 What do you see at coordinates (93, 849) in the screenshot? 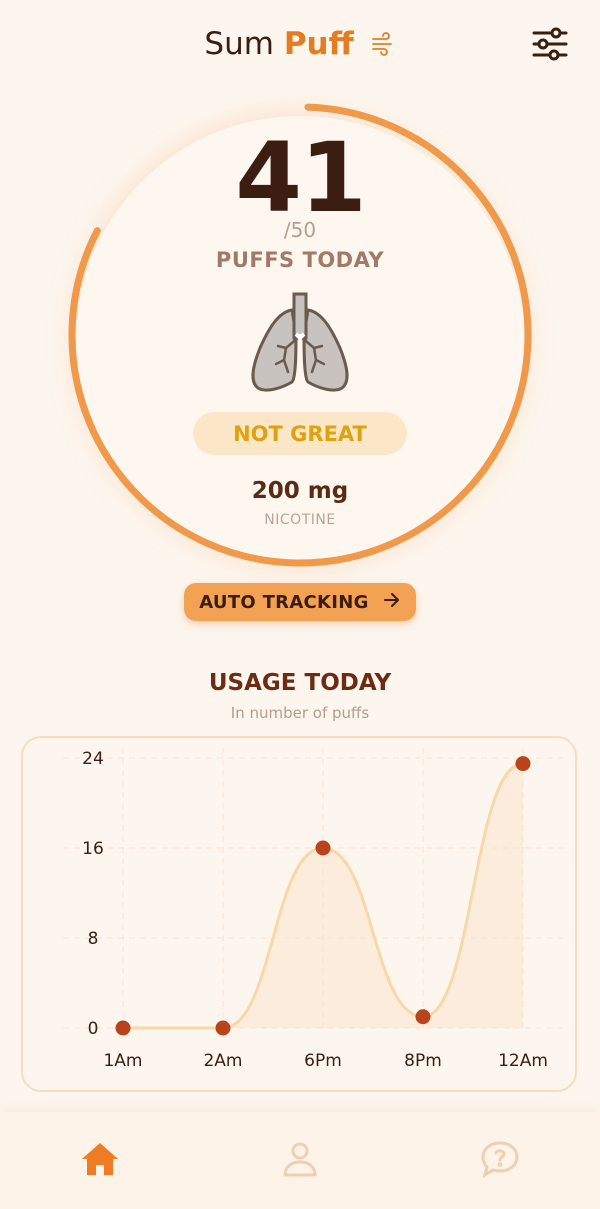
I see `y-tick-label: 16` at bounding box center [93, 849].